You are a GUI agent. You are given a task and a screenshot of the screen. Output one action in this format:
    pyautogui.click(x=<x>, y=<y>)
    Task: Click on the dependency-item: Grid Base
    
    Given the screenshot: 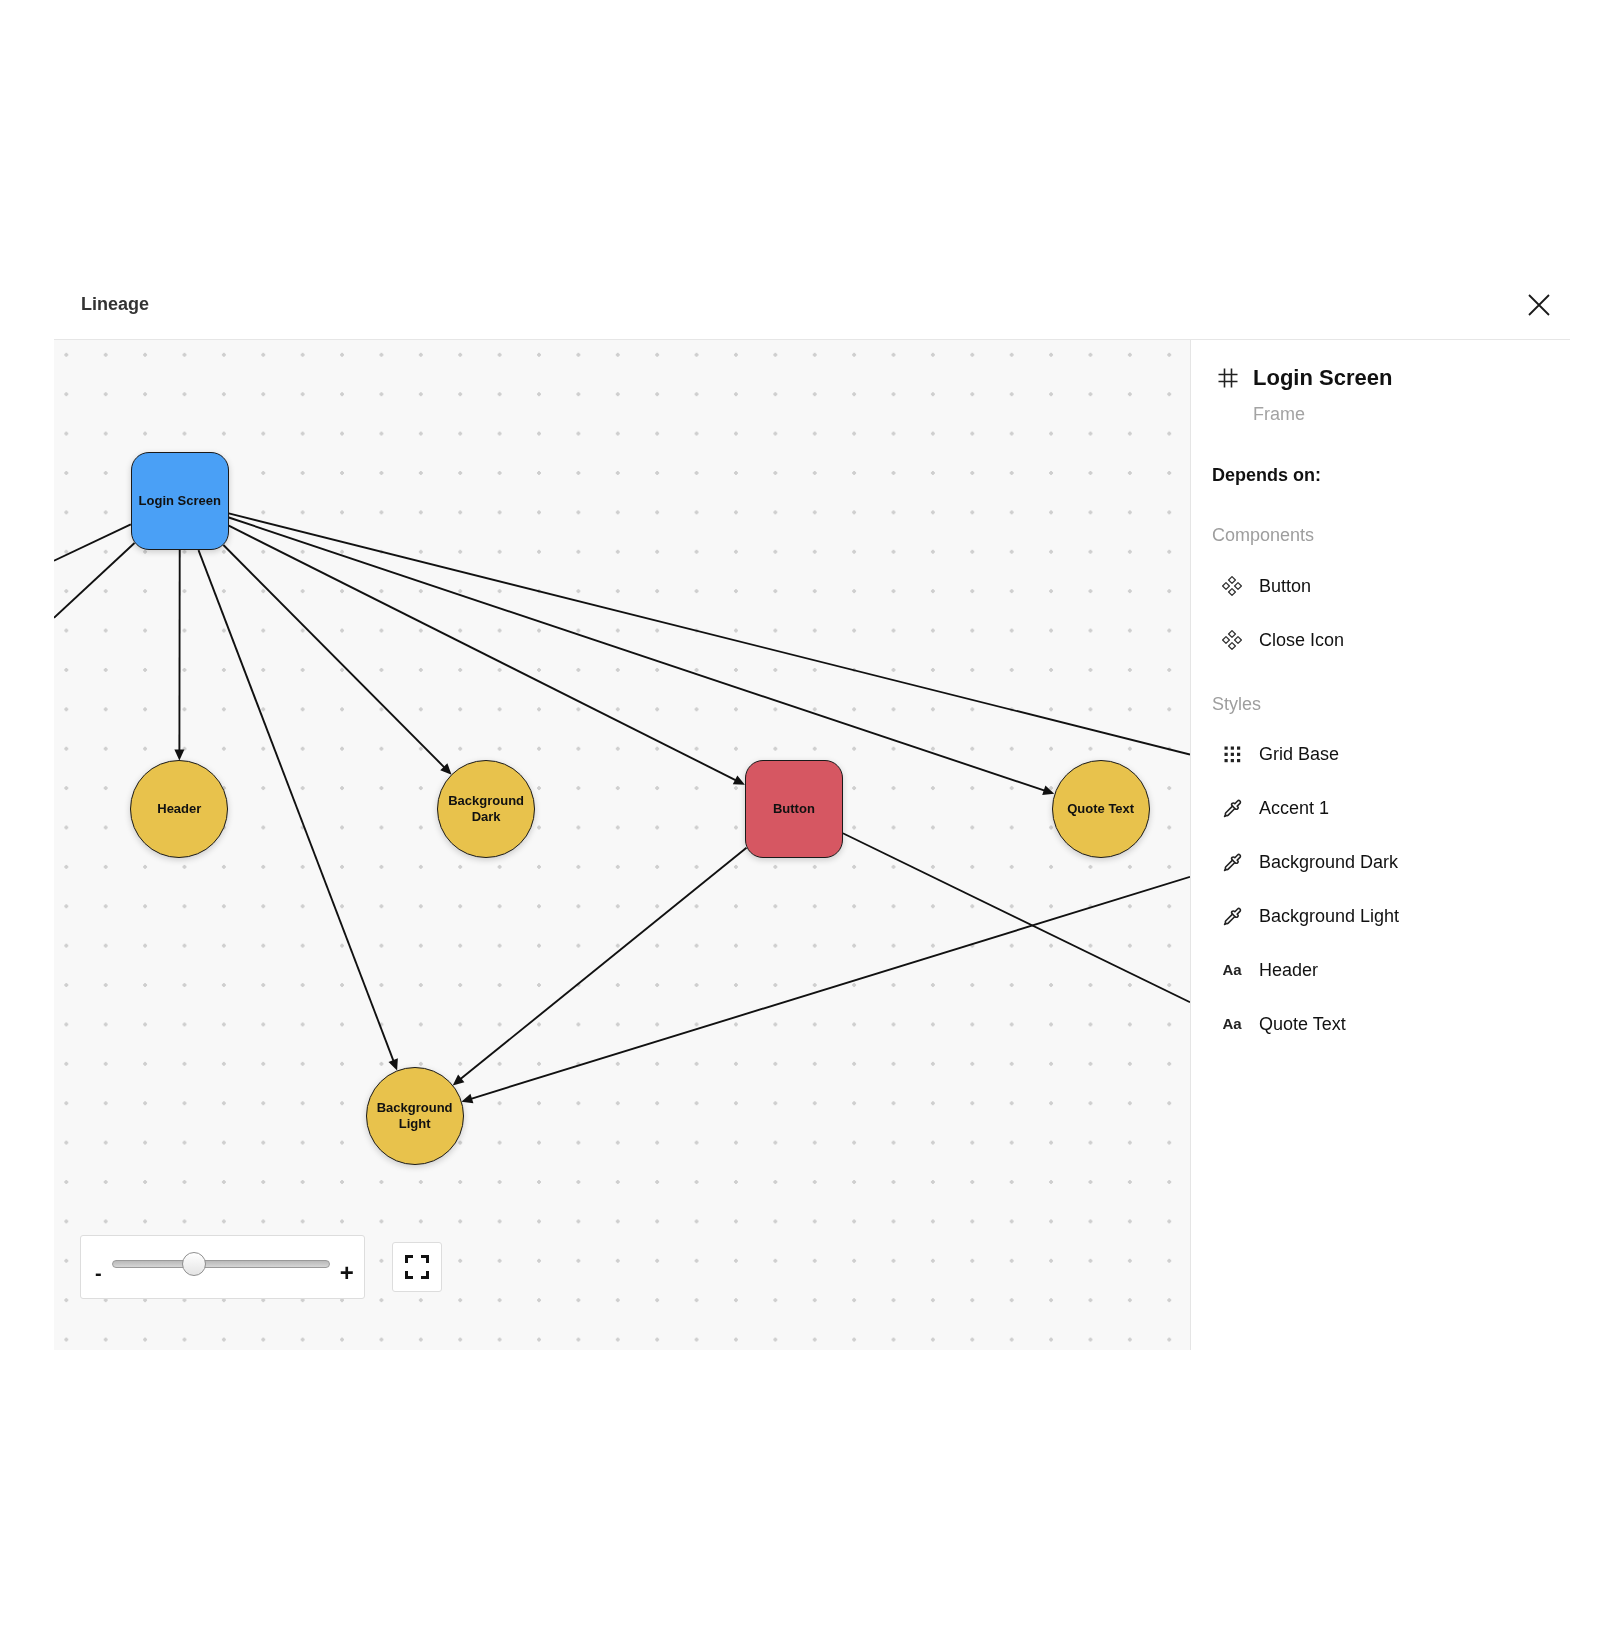 What is the action you would take?
    pyautogui.click(x=1276, y=754)
    